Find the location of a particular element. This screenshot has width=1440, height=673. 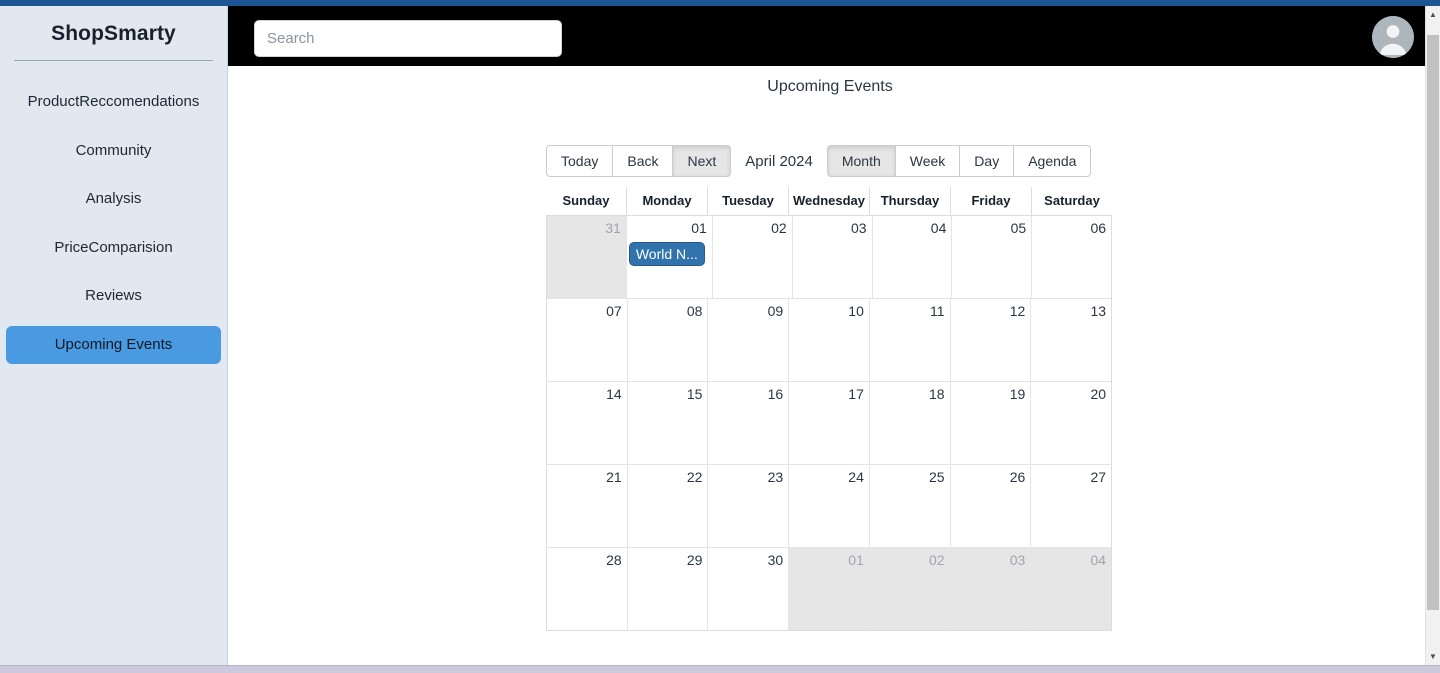

calendar-day-header-saturday: Saturday is located at coordinates (1071, 201).